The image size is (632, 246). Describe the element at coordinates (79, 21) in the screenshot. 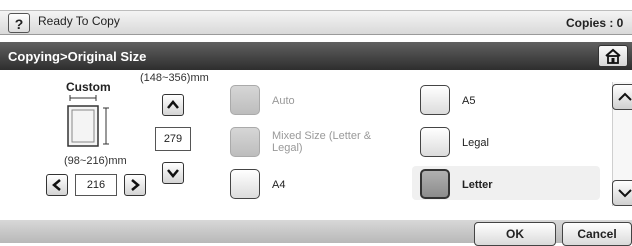

I see `machine-status: Ready To Copy` at that location.